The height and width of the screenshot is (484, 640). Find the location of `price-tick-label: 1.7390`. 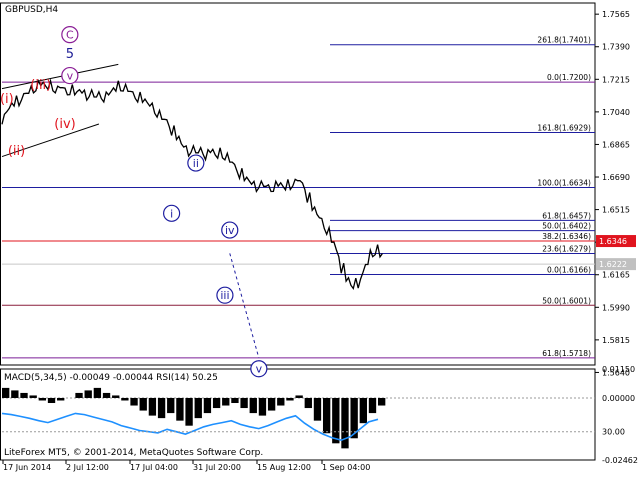

price-tick-label: 1.7390 is located at coordinates (616, 47).